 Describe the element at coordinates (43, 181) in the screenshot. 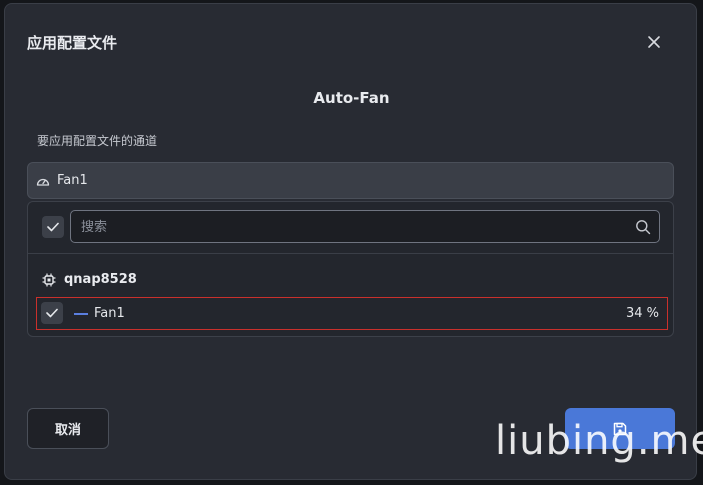

I see `gauge-icon` at that location.